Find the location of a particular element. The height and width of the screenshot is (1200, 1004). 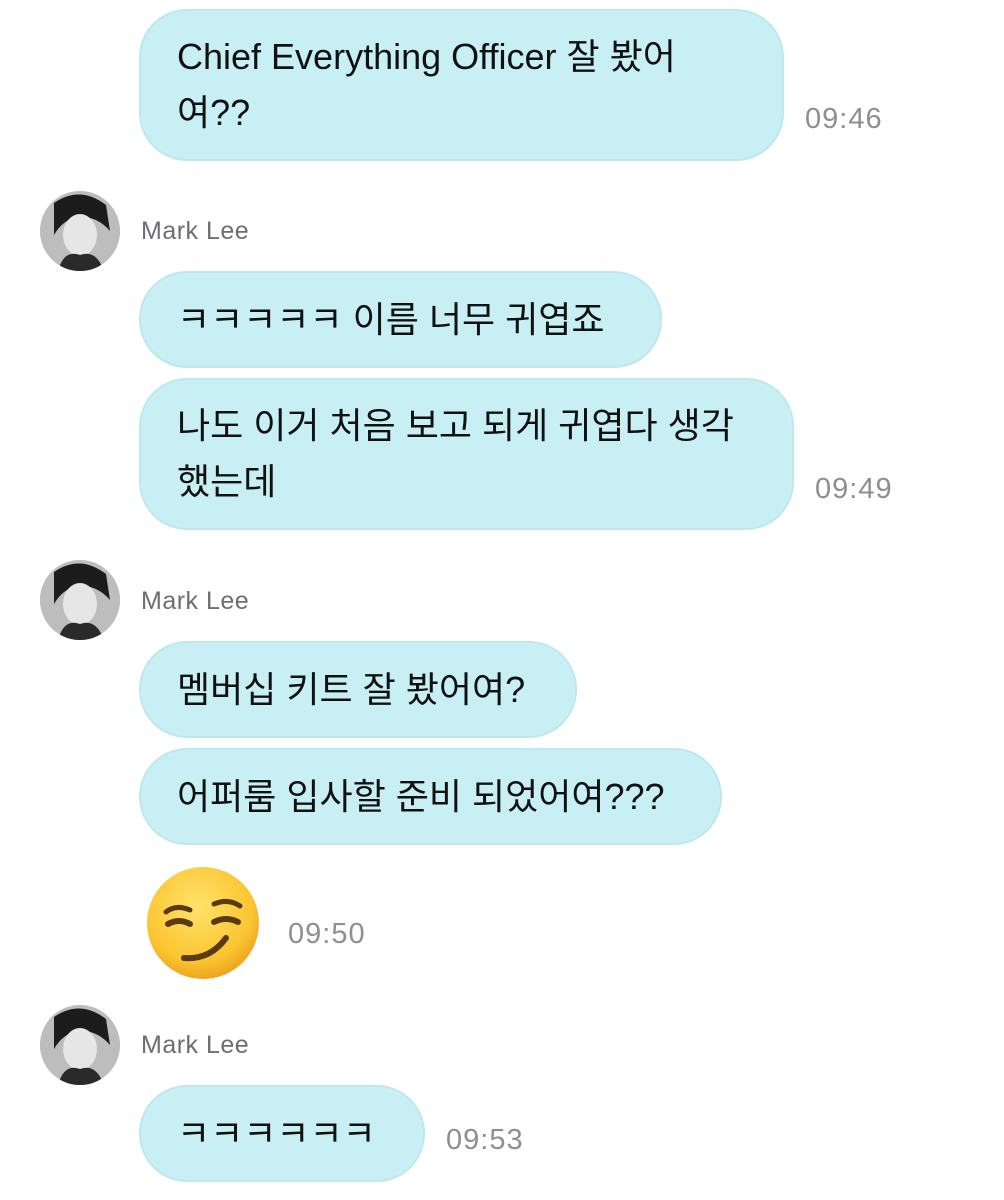

message-timestamp: 09:49 is located at coordinates (854, 489).